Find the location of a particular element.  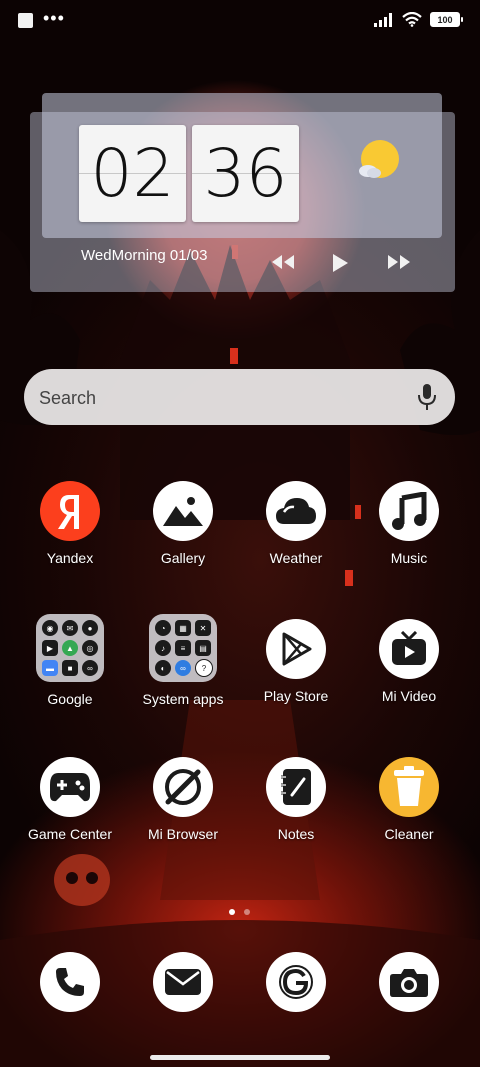

google-search-icon is located at coordinates (296, 982).